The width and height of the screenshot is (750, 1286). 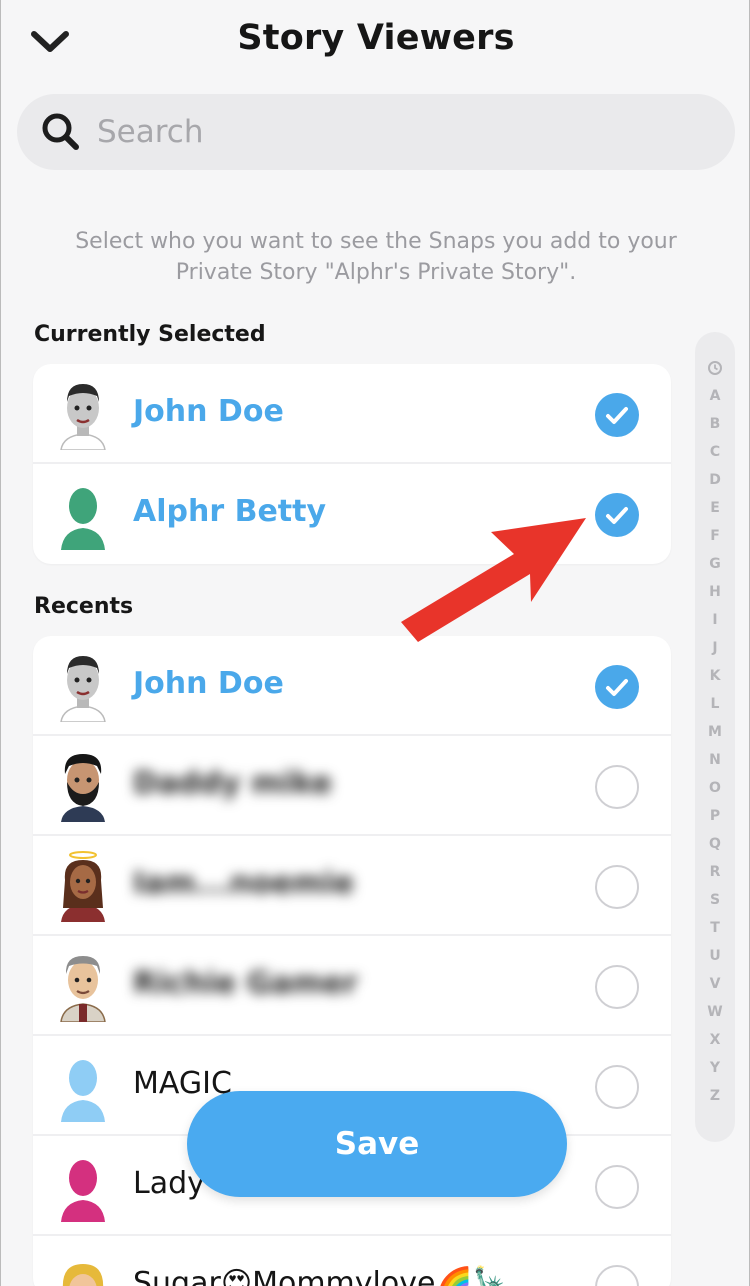 I want to click on section-label-currently-selected: Currently Selected, so click(x=150, y=334).